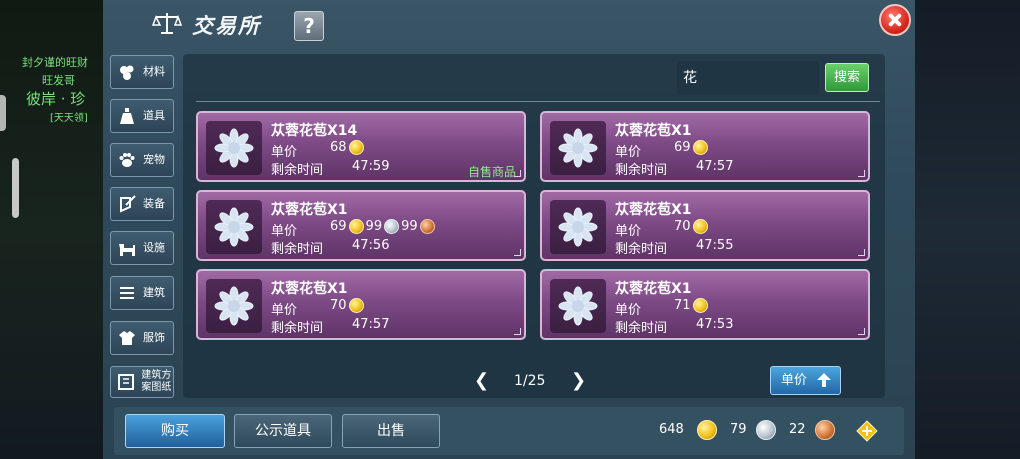 The image size is (1020, 459). Describe the element at coordinates (392, 226) in the screenshot. I see `silver-coin-icon` at that location.